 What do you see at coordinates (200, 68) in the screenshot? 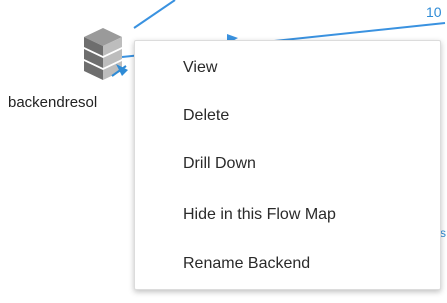
I see `menu-item-view: View` at bounding box center [200, 68].